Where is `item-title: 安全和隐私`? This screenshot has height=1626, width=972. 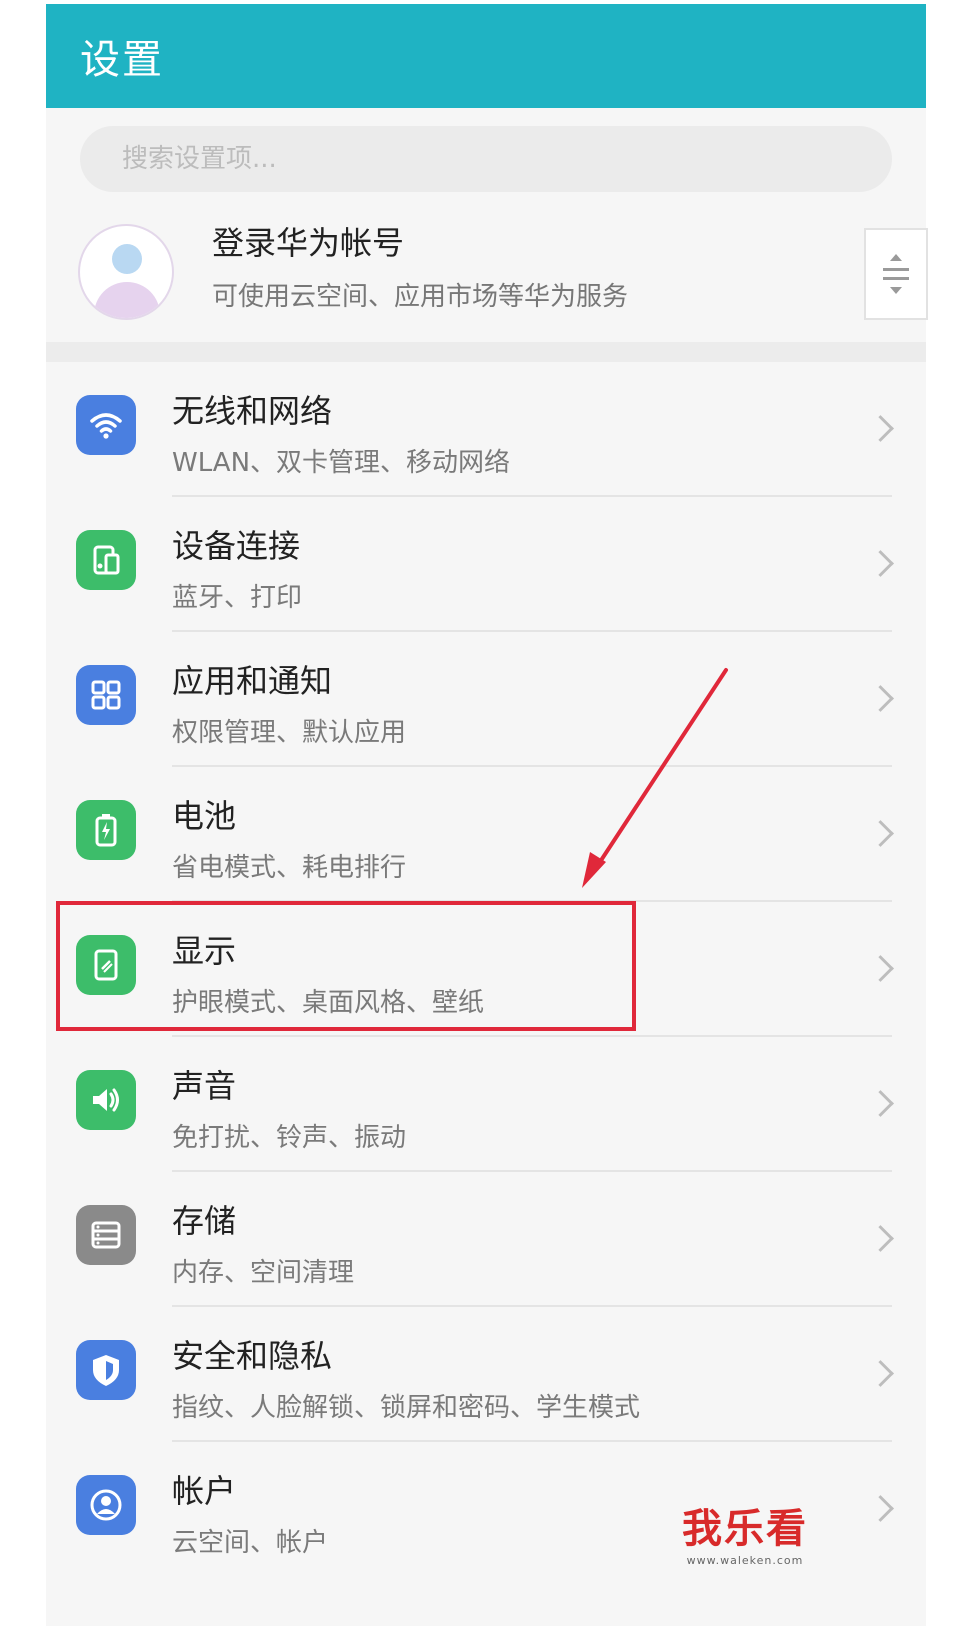
item-title: 安全和隐私 is located at coordinates (252, 1356).